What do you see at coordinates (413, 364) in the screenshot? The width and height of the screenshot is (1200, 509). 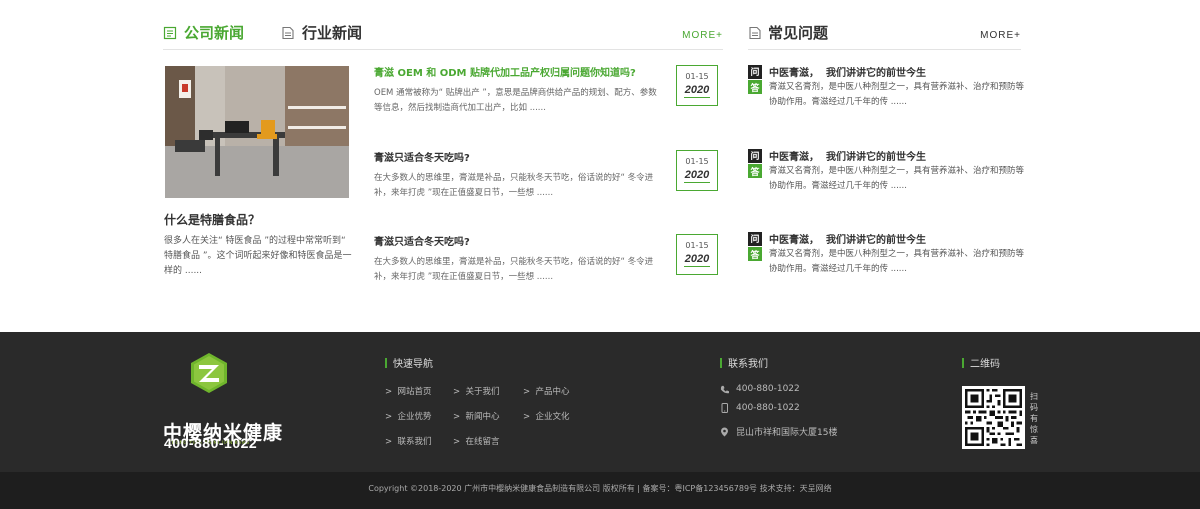 I see `quick-nav-title: 快速导航` at bounding box center [413, 364].